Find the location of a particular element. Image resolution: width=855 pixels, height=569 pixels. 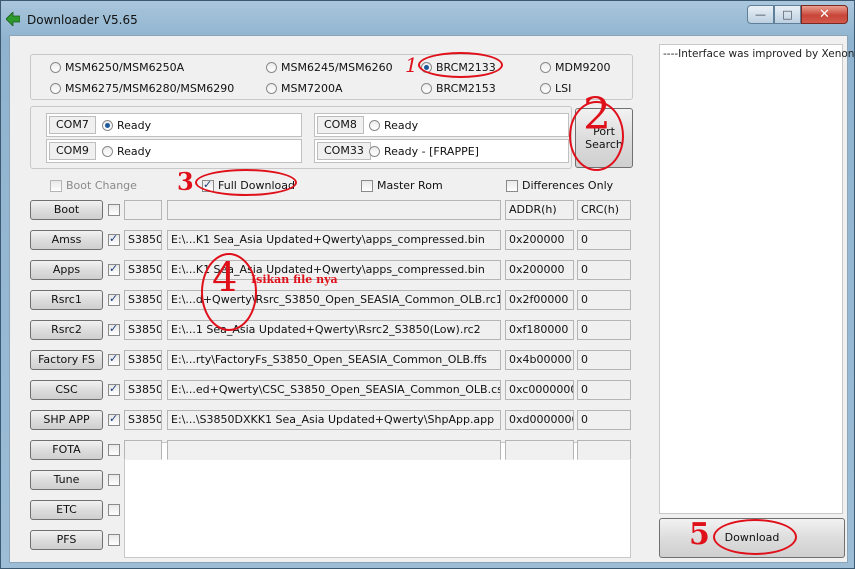

row-button-boot: Boot is located at coordinates (66, 210).